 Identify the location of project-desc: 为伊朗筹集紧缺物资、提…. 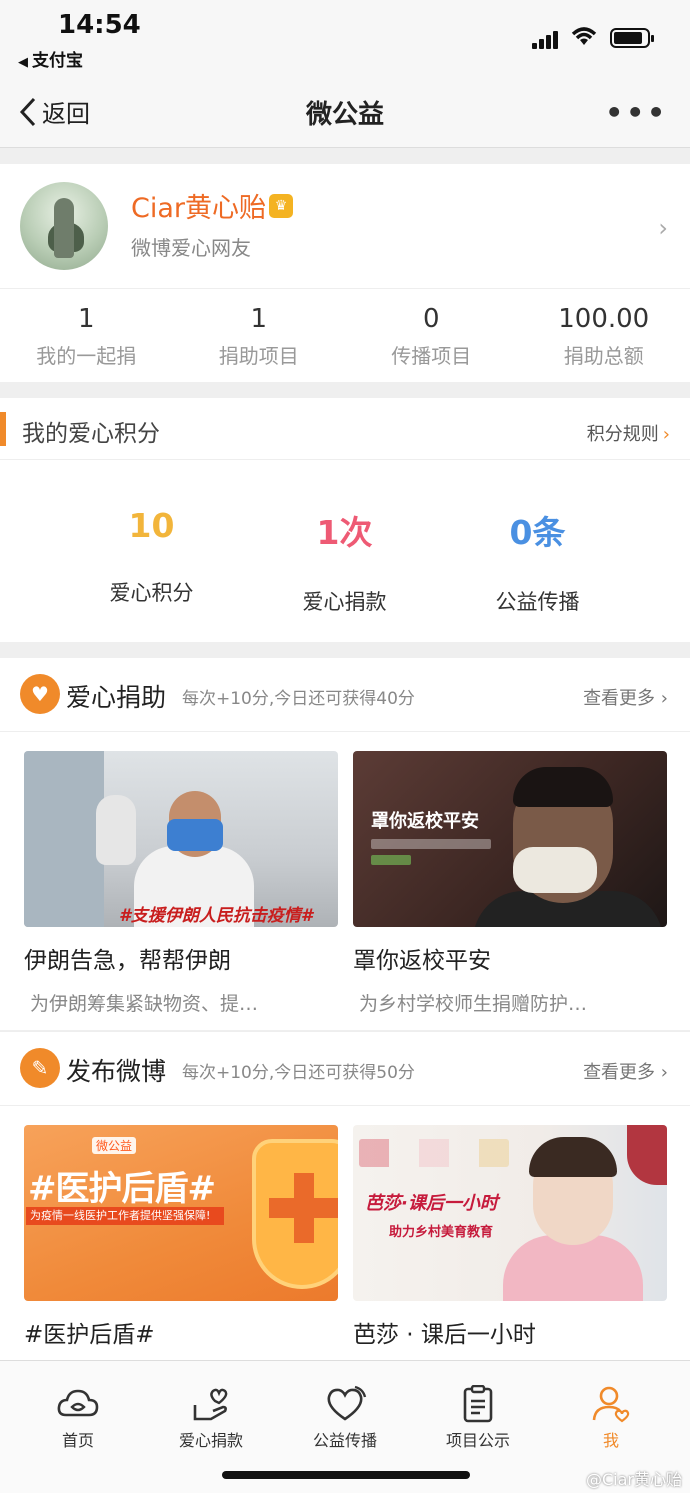
(144, 1004).